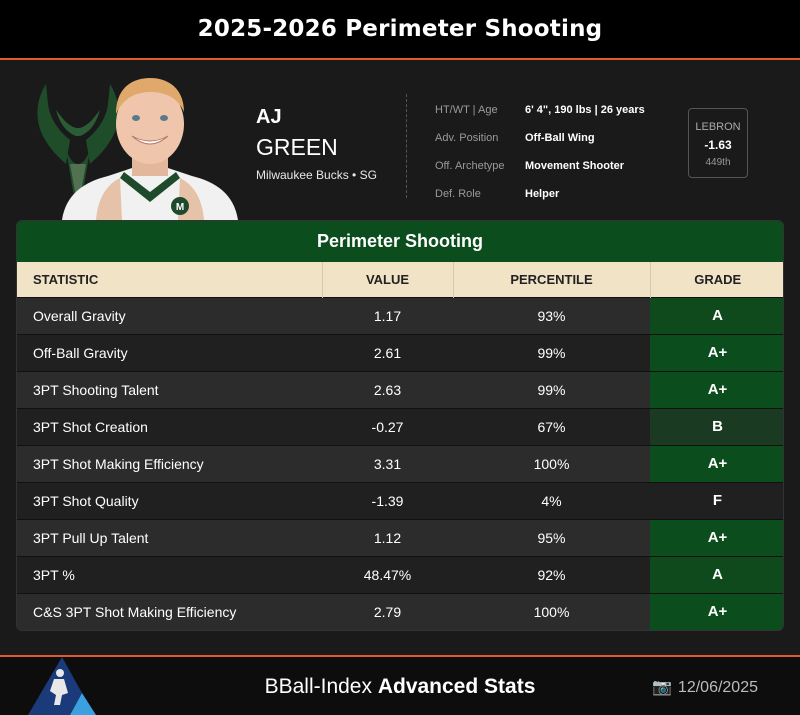 The height and width of the screenshot is (715, 800). I want to click on table-row: 3PT Shooting Talent 2.63 99% A+, so click(400, 389).